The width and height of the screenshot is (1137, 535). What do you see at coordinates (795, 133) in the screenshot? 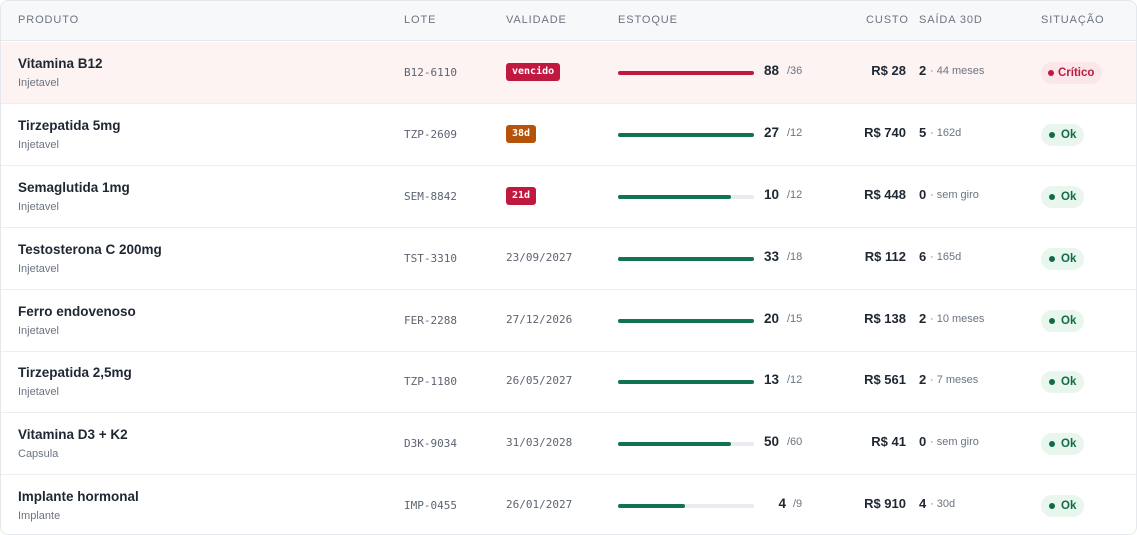
I see `stock-target: /12` at bounding box center [795, 133].